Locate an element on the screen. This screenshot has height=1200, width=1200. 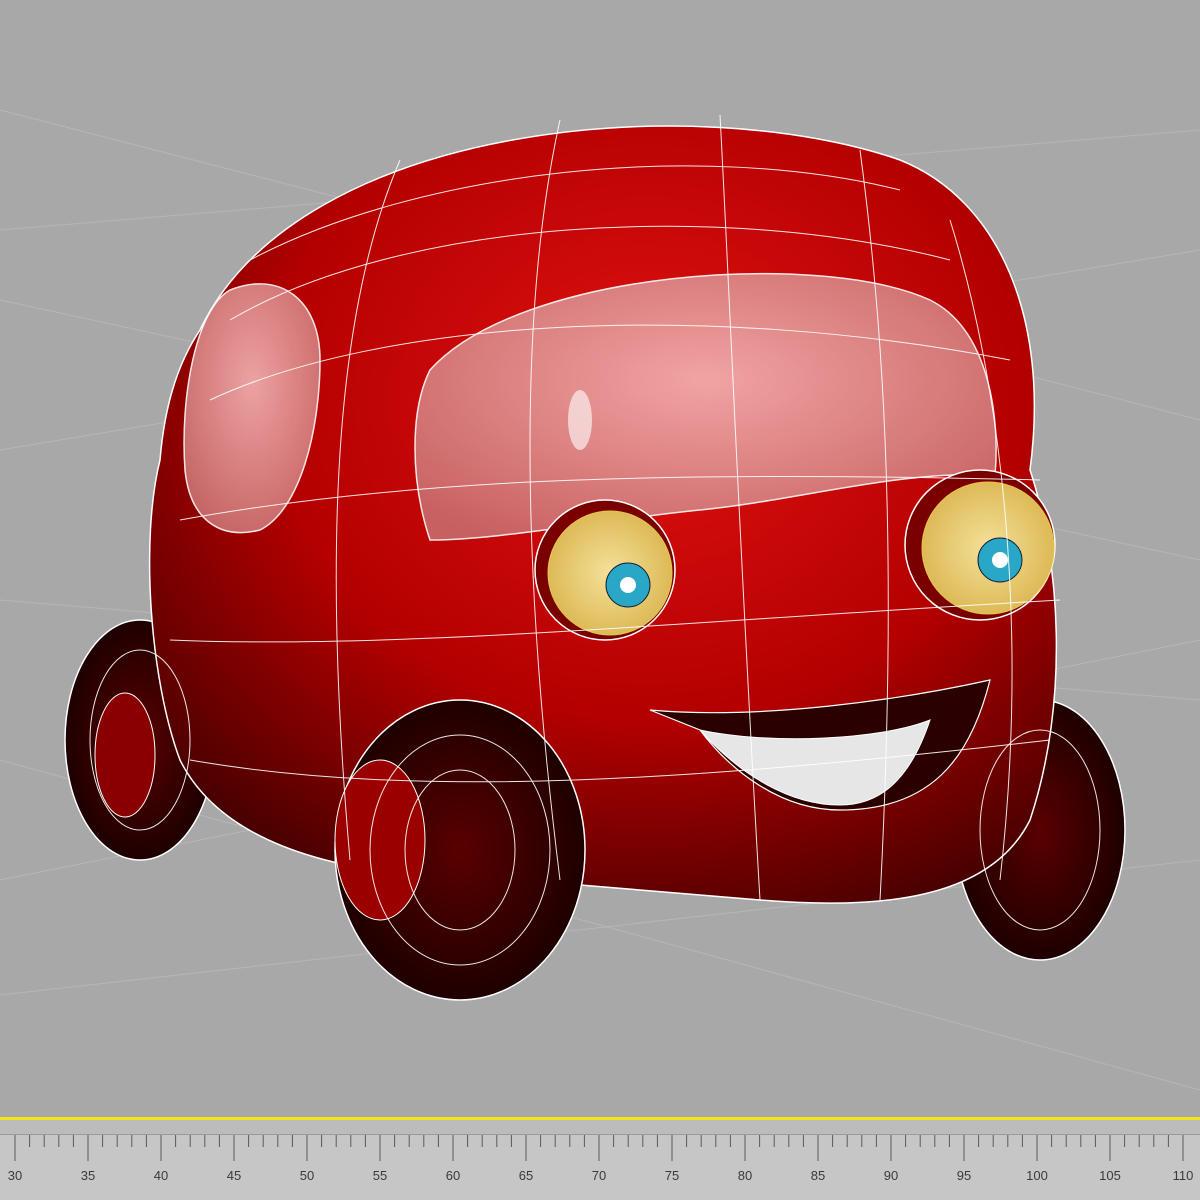
timeline-tick-label: 45 is located at coordinates (234, 1175).